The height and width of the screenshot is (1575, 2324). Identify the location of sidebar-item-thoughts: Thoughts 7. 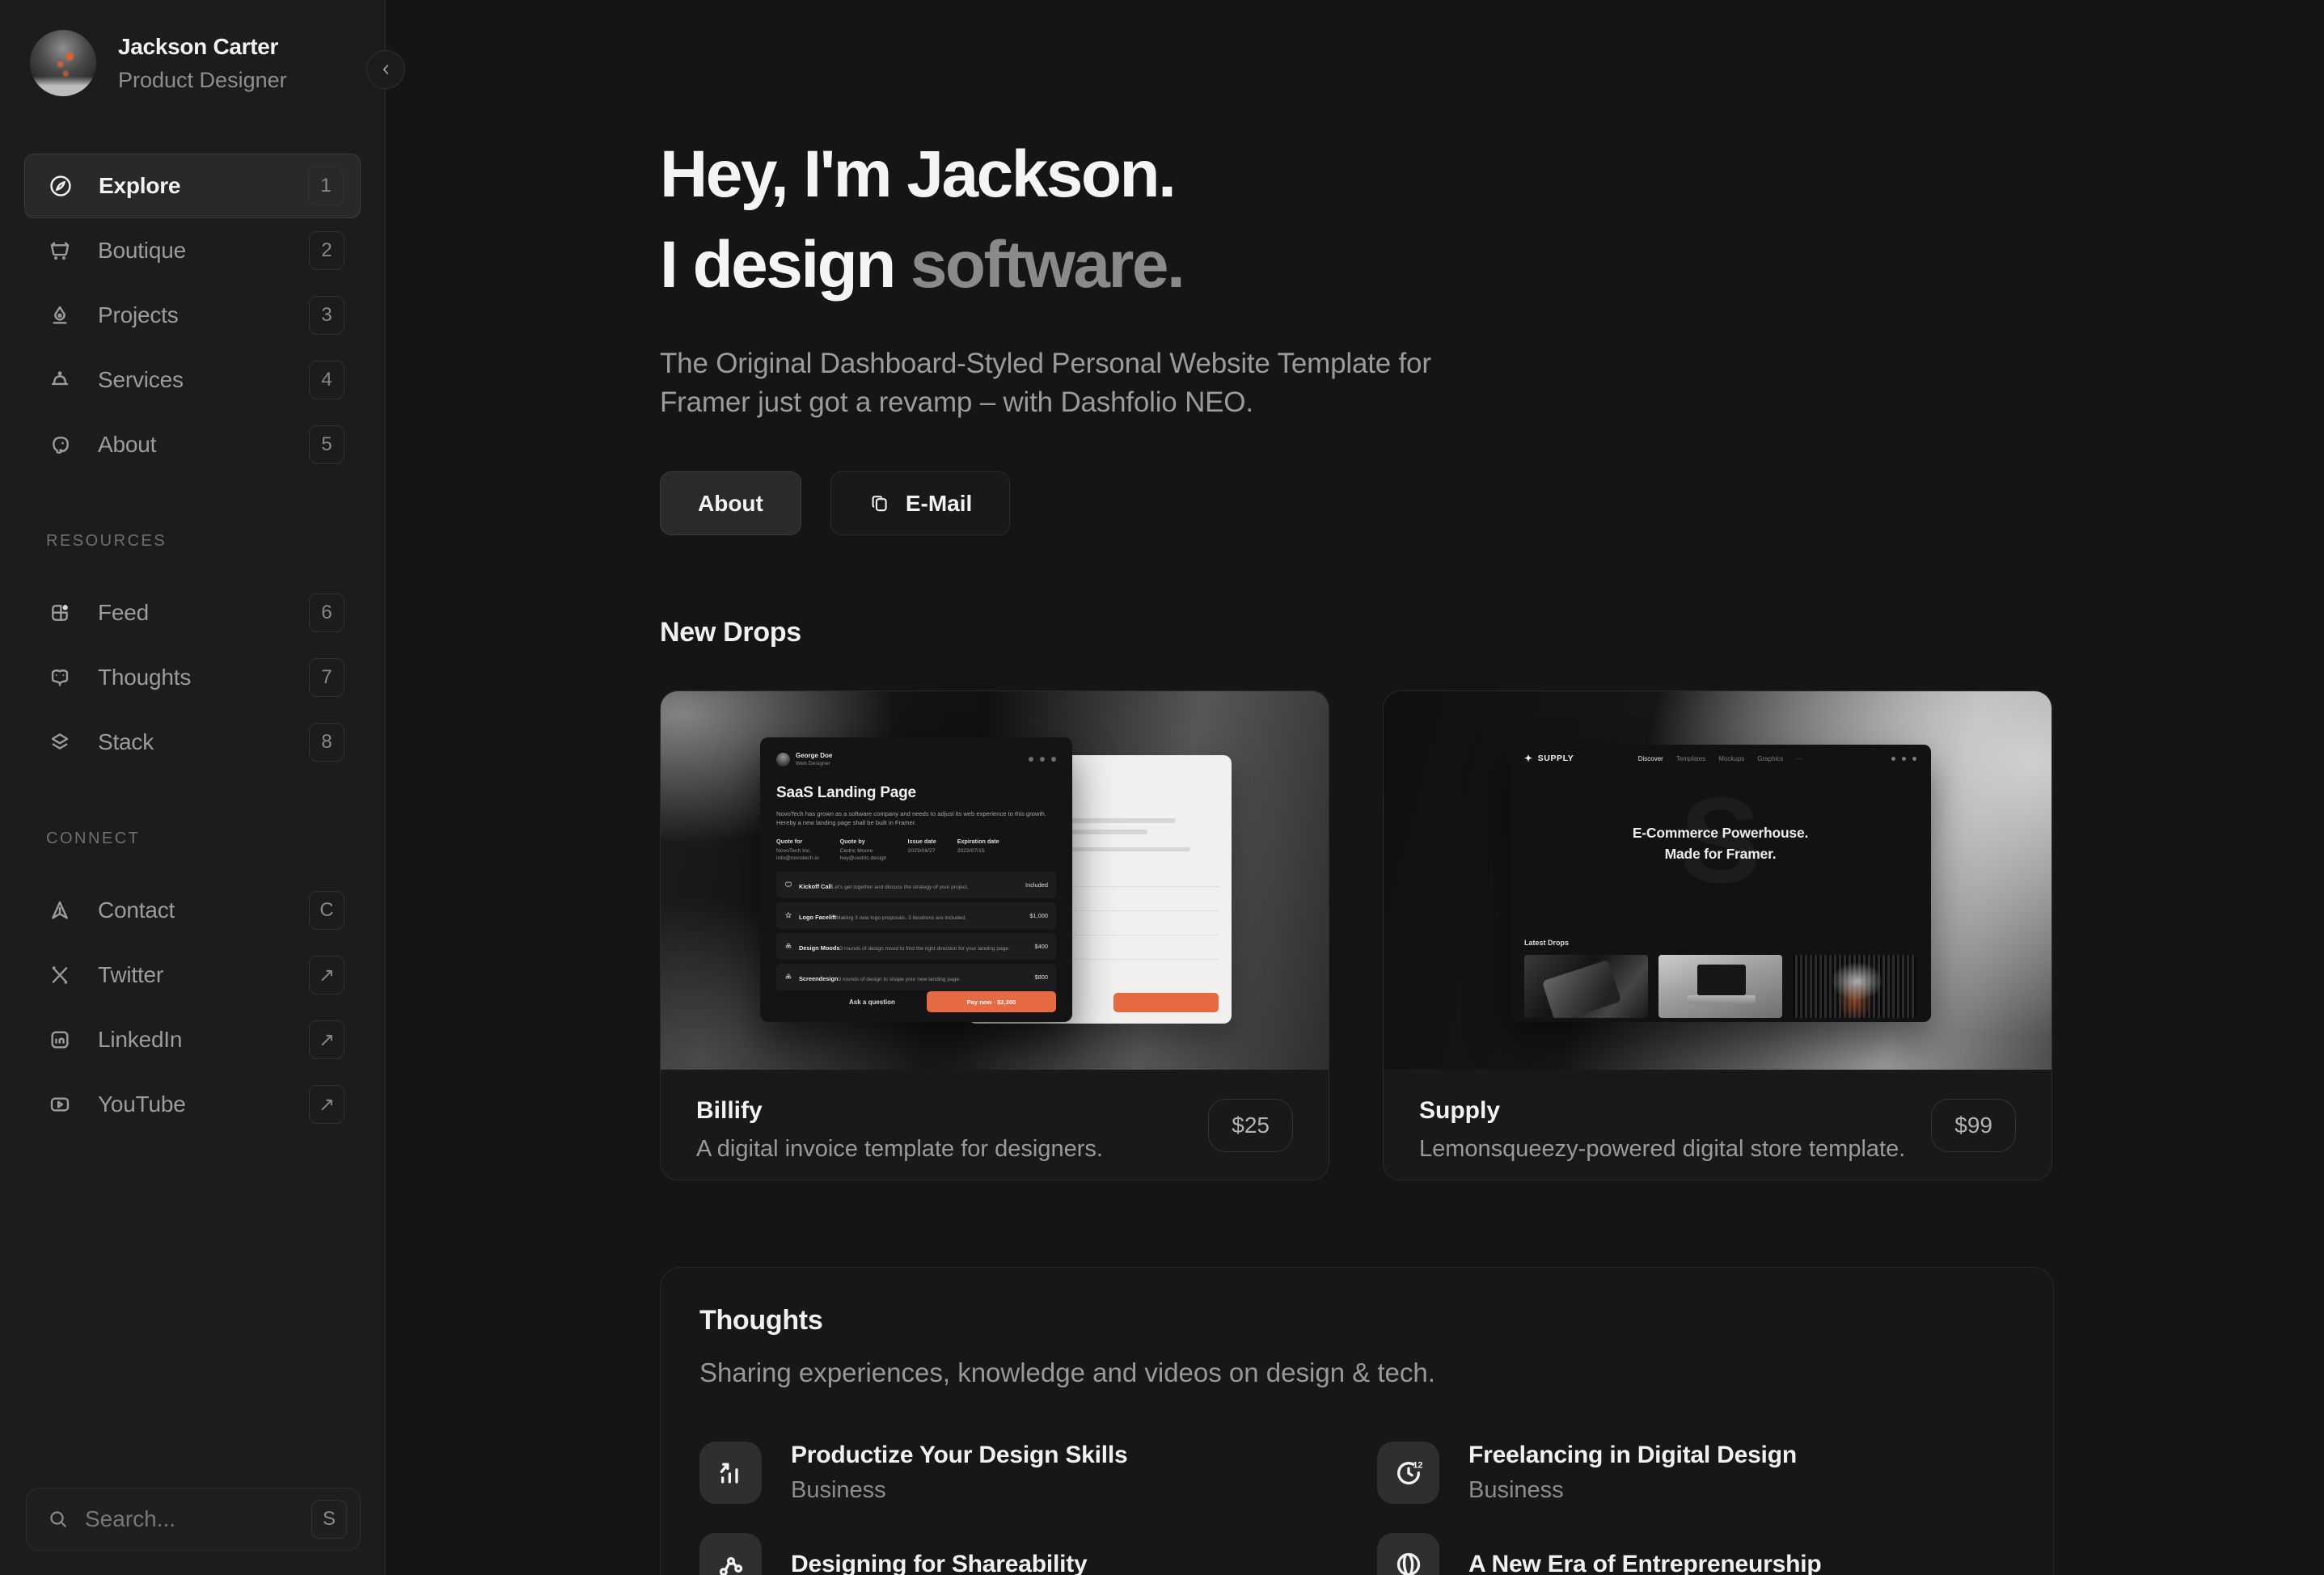
(192, 677).